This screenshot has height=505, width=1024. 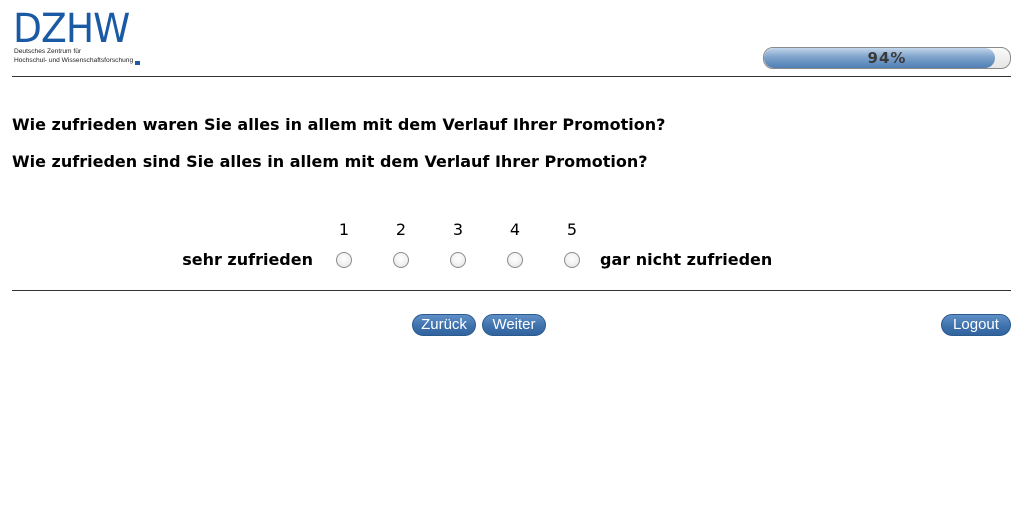 I want to click on footer-divider, so click(x=511, y=290).